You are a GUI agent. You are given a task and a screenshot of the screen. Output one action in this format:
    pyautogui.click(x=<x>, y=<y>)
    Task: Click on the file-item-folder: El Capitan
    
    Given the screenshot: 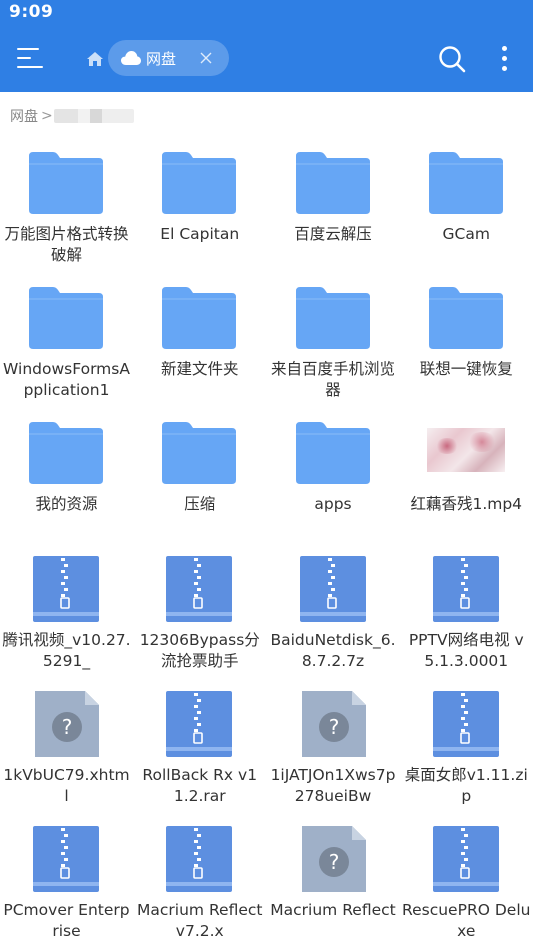 What is the action you would take?
    pyautogui.click(x=199, y=208)
    